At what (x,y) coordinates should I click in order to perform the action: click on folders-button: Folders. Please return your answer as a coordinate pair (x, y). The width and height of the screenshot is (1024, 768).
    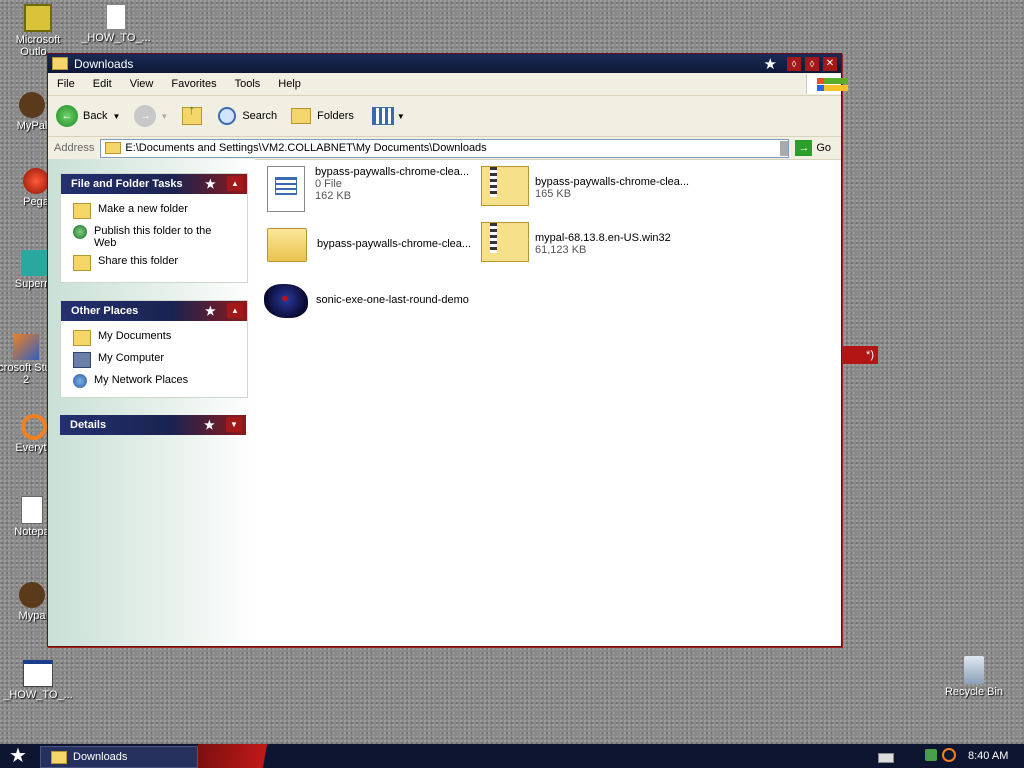
    Looking at the image, I should click on (322, 116).